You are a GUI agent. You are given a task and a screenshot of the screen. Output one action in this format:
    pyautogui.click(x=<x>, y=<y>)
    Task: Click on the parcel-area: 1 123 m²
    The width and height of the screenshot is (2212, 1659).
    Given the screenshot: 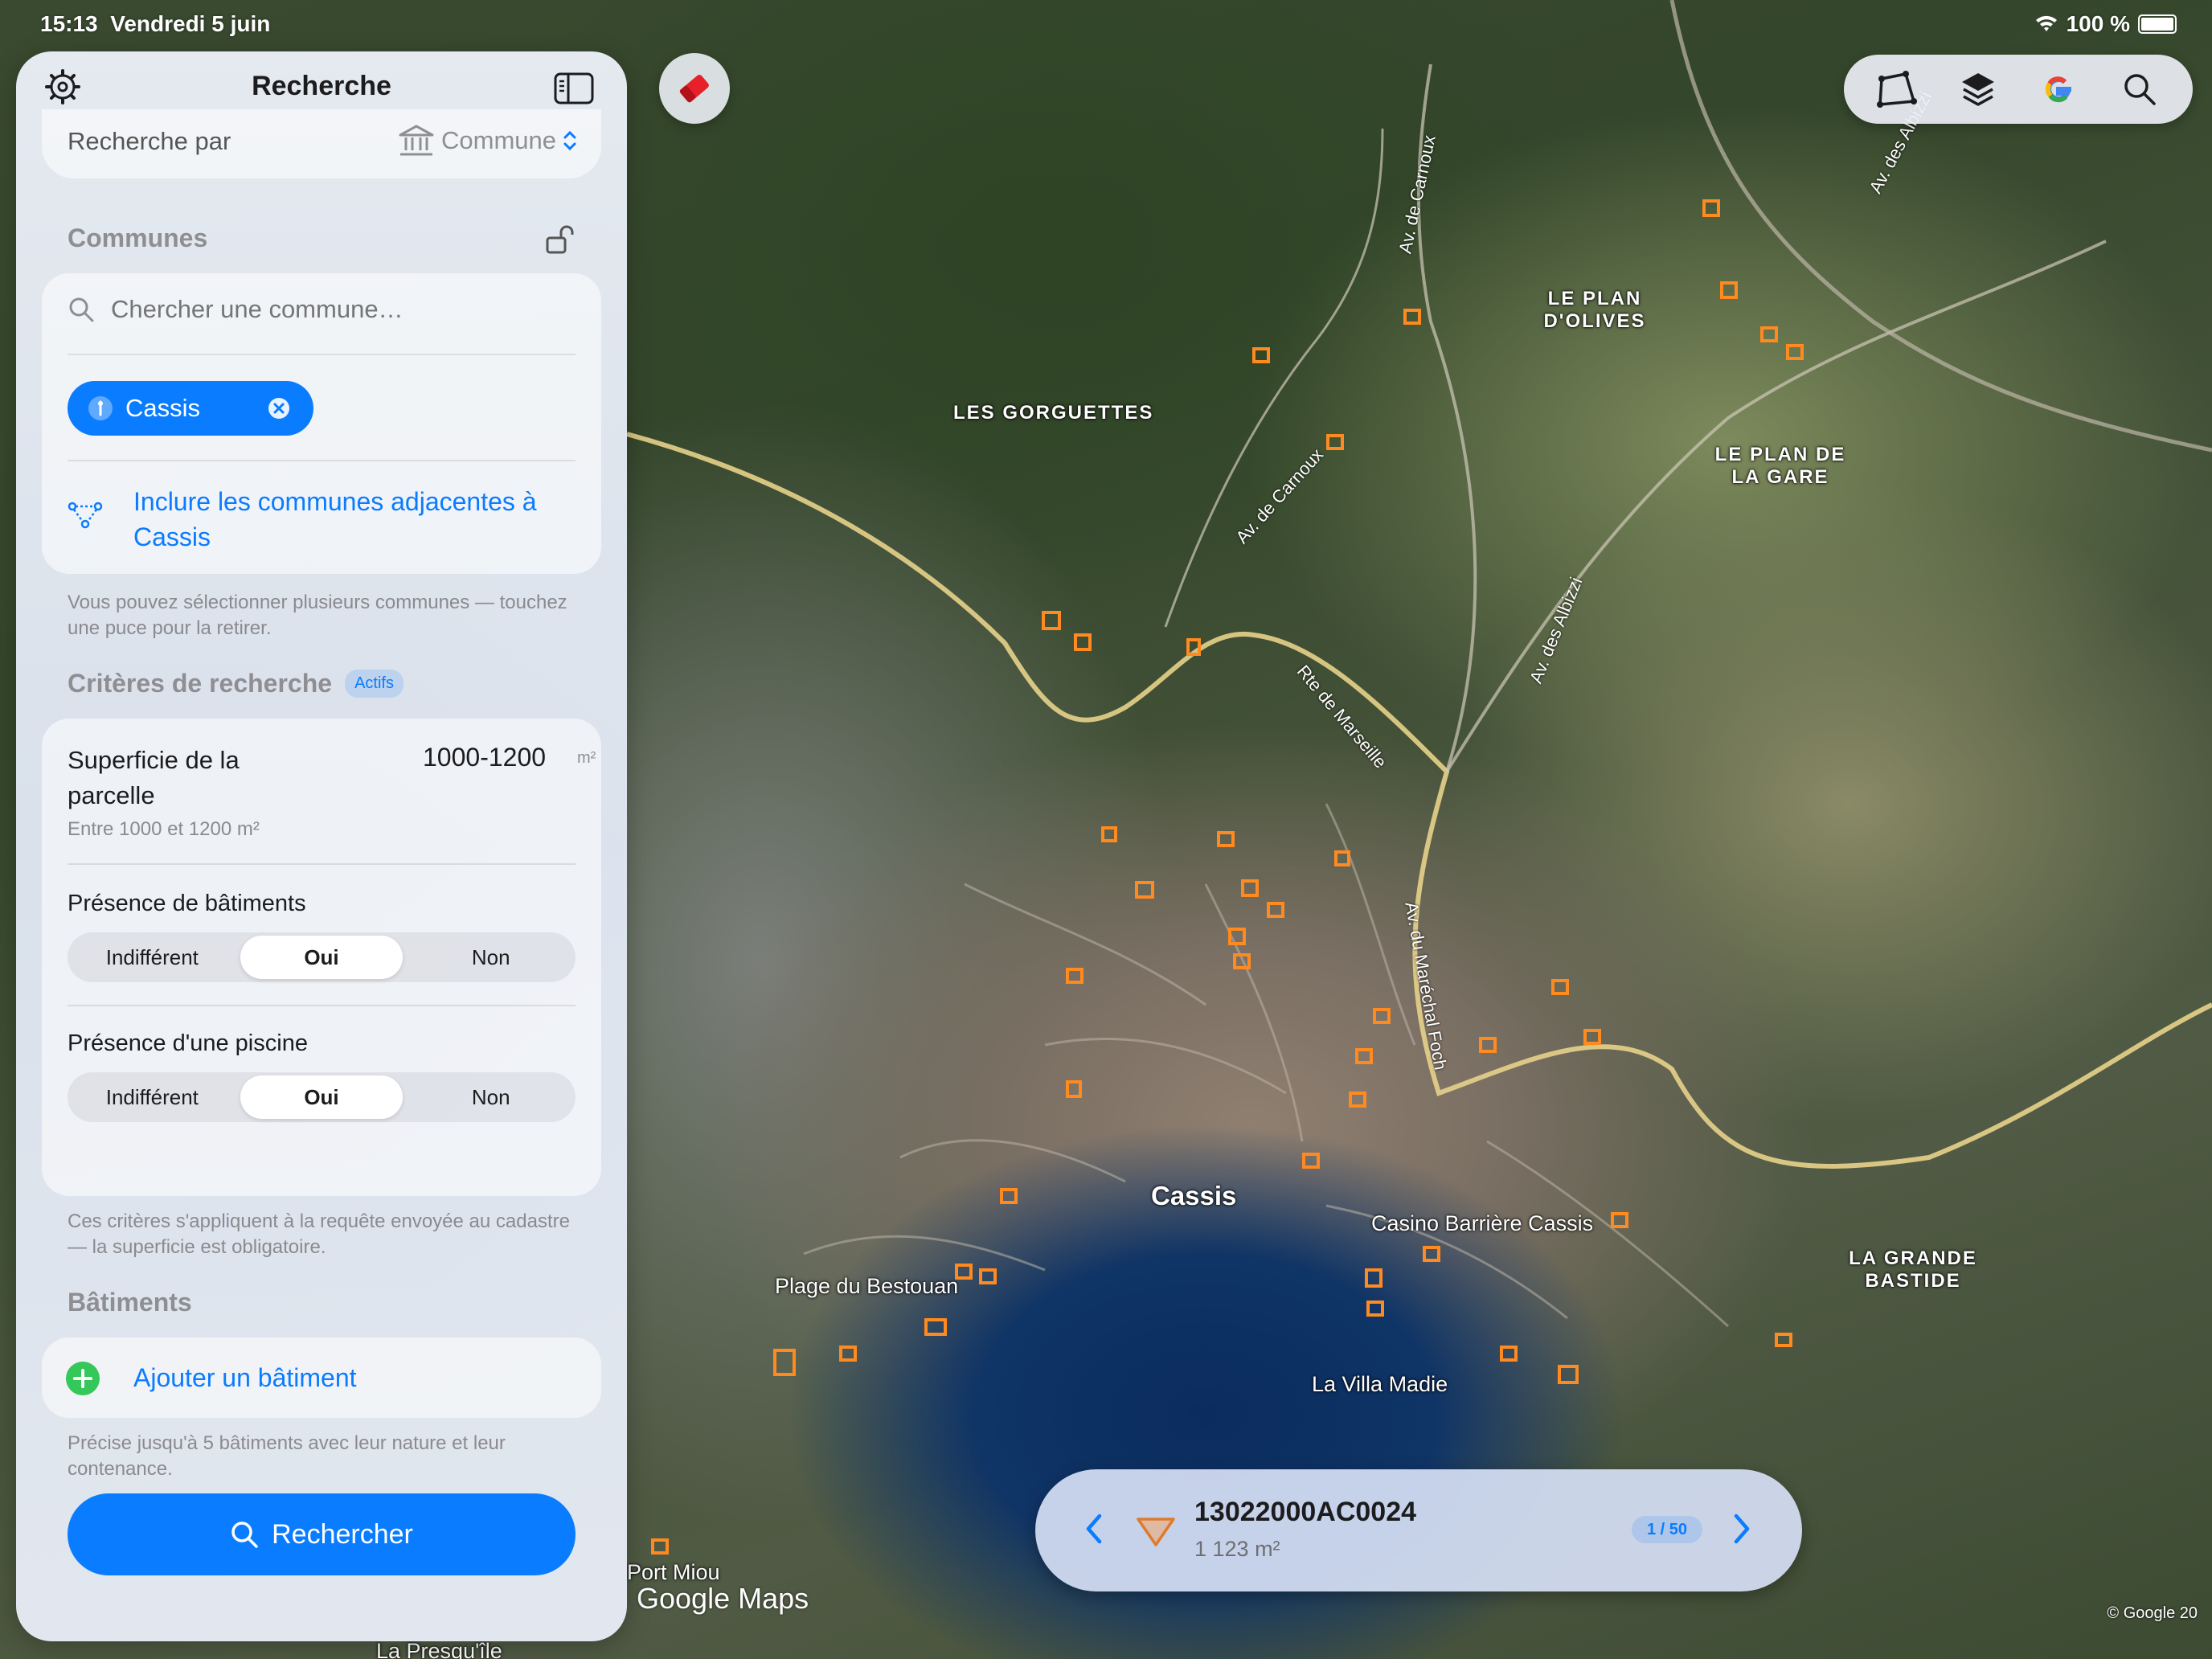 What is the action you would take?
    pyautogui.click(x=1237, y=1549)
    